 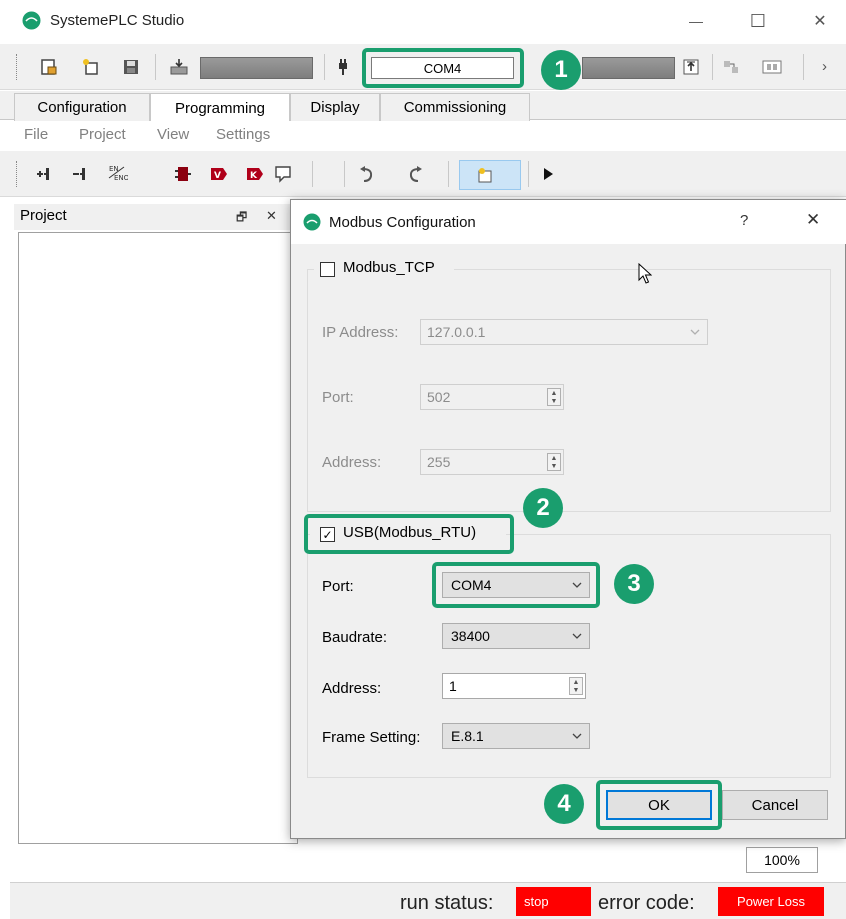 What do you see at coordinates (283, 174) in the screenshot?
I see `comment-icon` at bounding box center [283, 174].